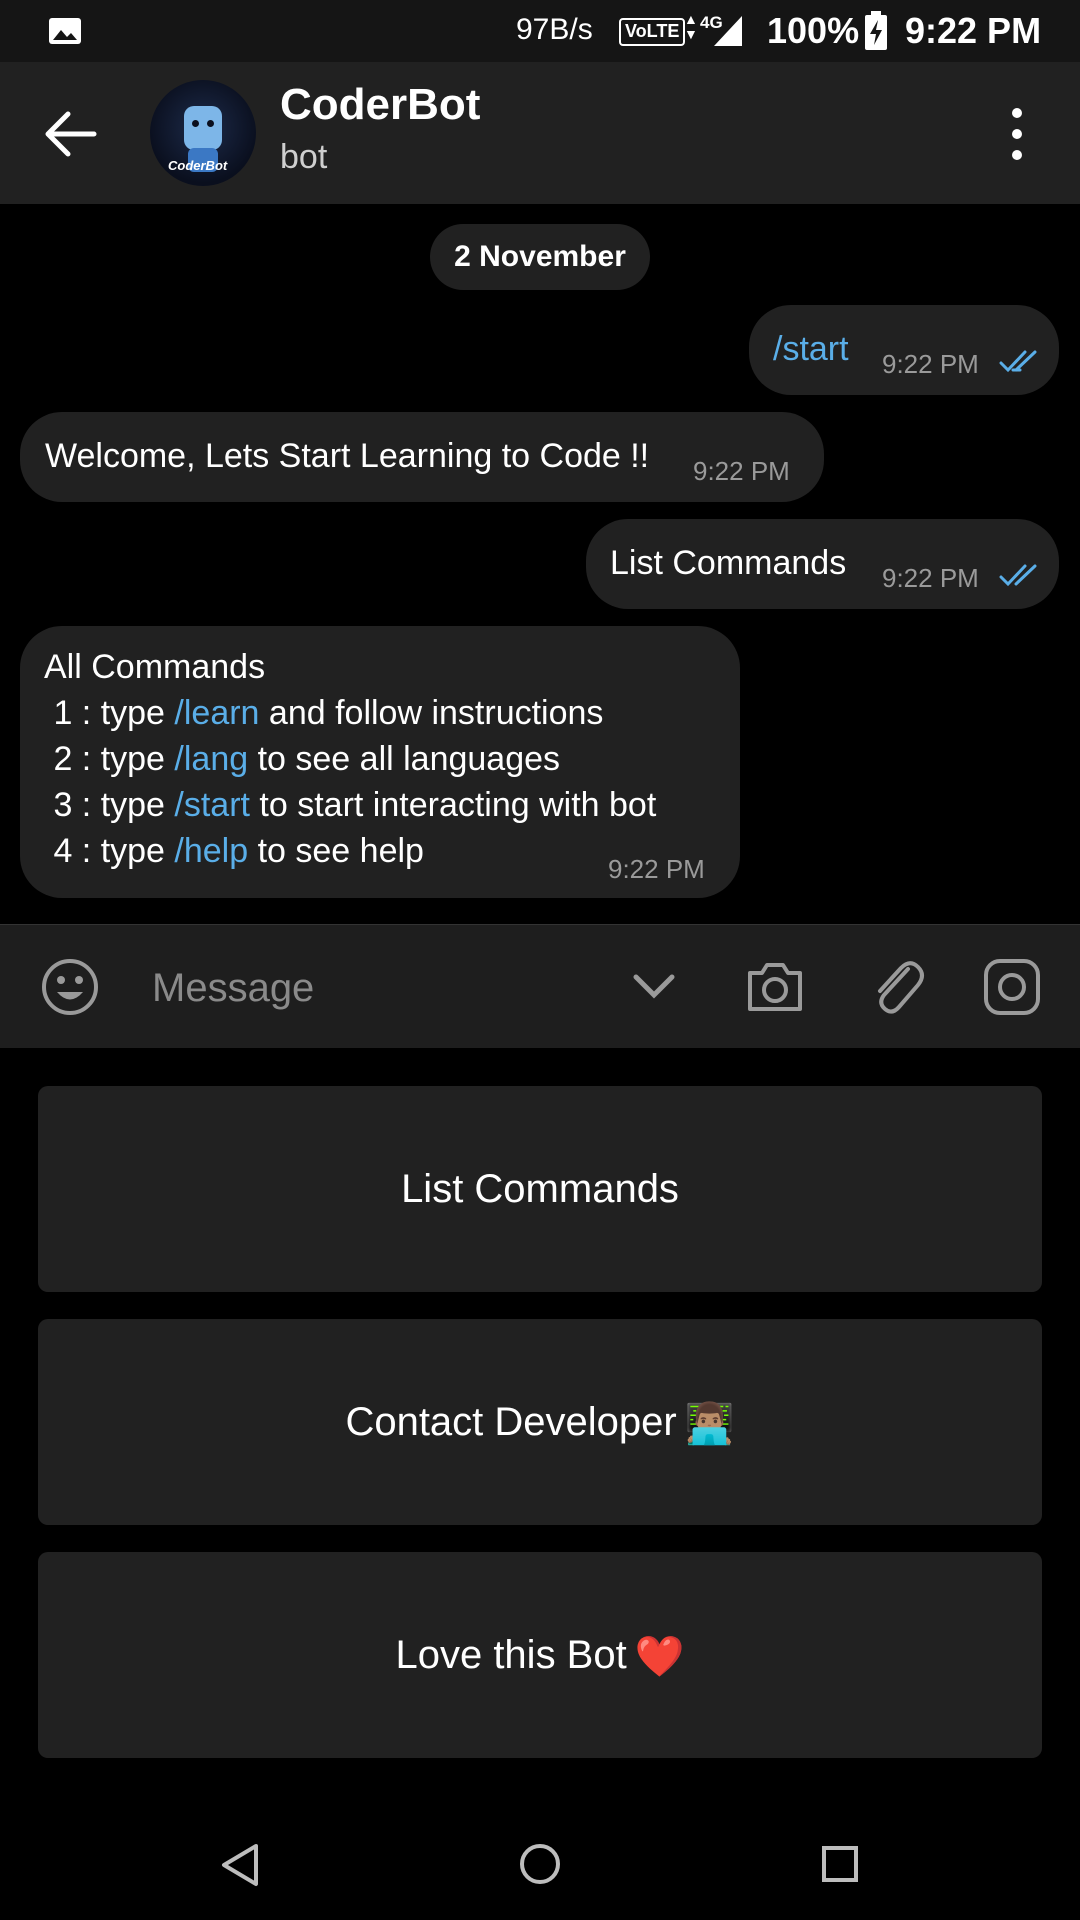 The image size is (1080, 1920). I want to click on message-composer, so click(540, 986).